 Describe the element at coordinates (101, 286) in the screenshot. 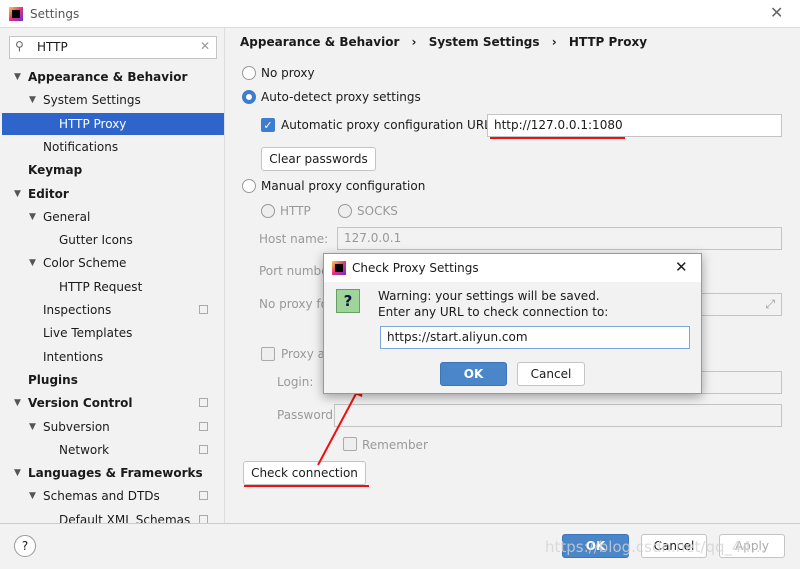

I see `sidebar-item-label: HTTP Request` at that location.